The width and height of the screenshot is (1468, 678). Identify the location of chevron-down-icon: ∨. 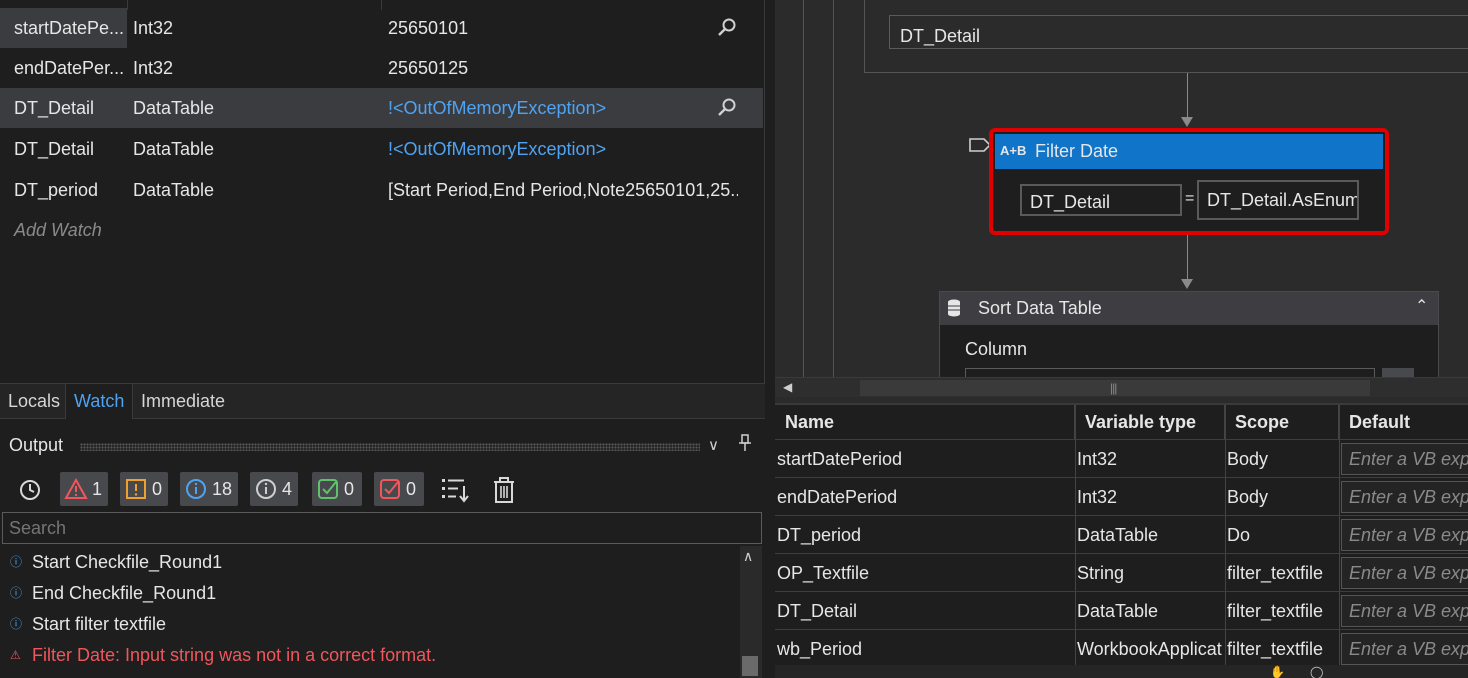
(713, 445).